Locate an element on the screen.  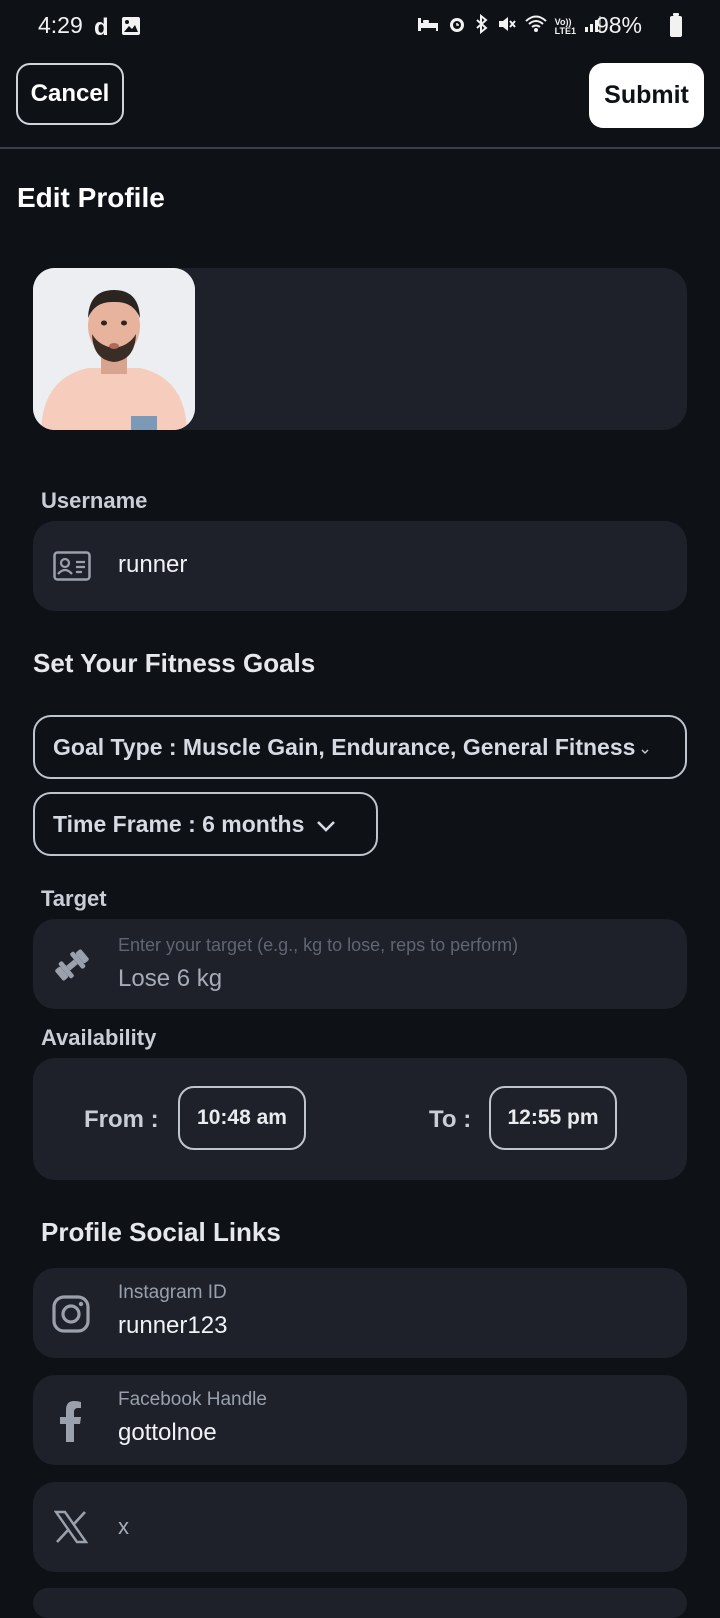
to-label: To : is located at coordinates (450, 1119).